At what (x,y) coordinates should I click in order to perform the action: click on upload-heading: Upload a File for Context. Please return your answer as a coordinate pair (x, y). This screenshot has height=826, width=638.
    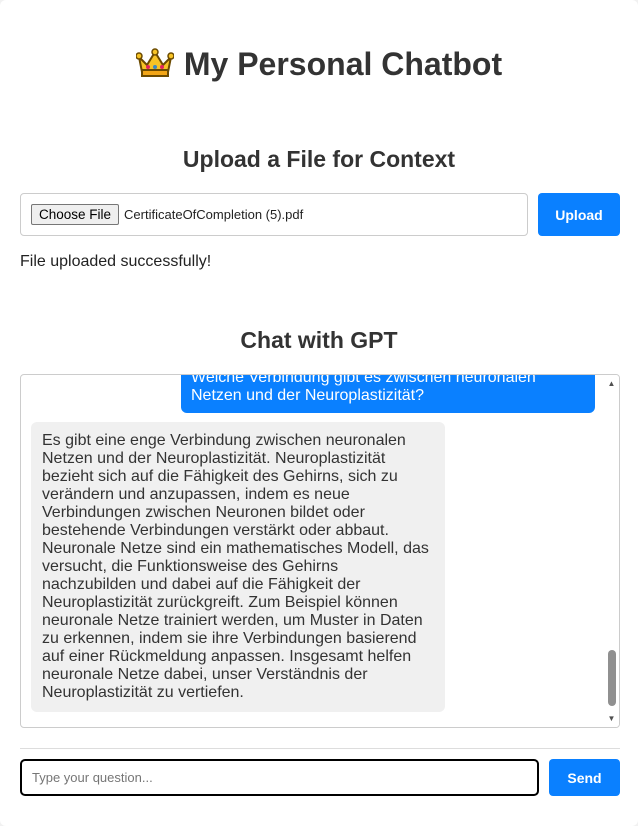
    Looking at the image, I should click on (319, 159).